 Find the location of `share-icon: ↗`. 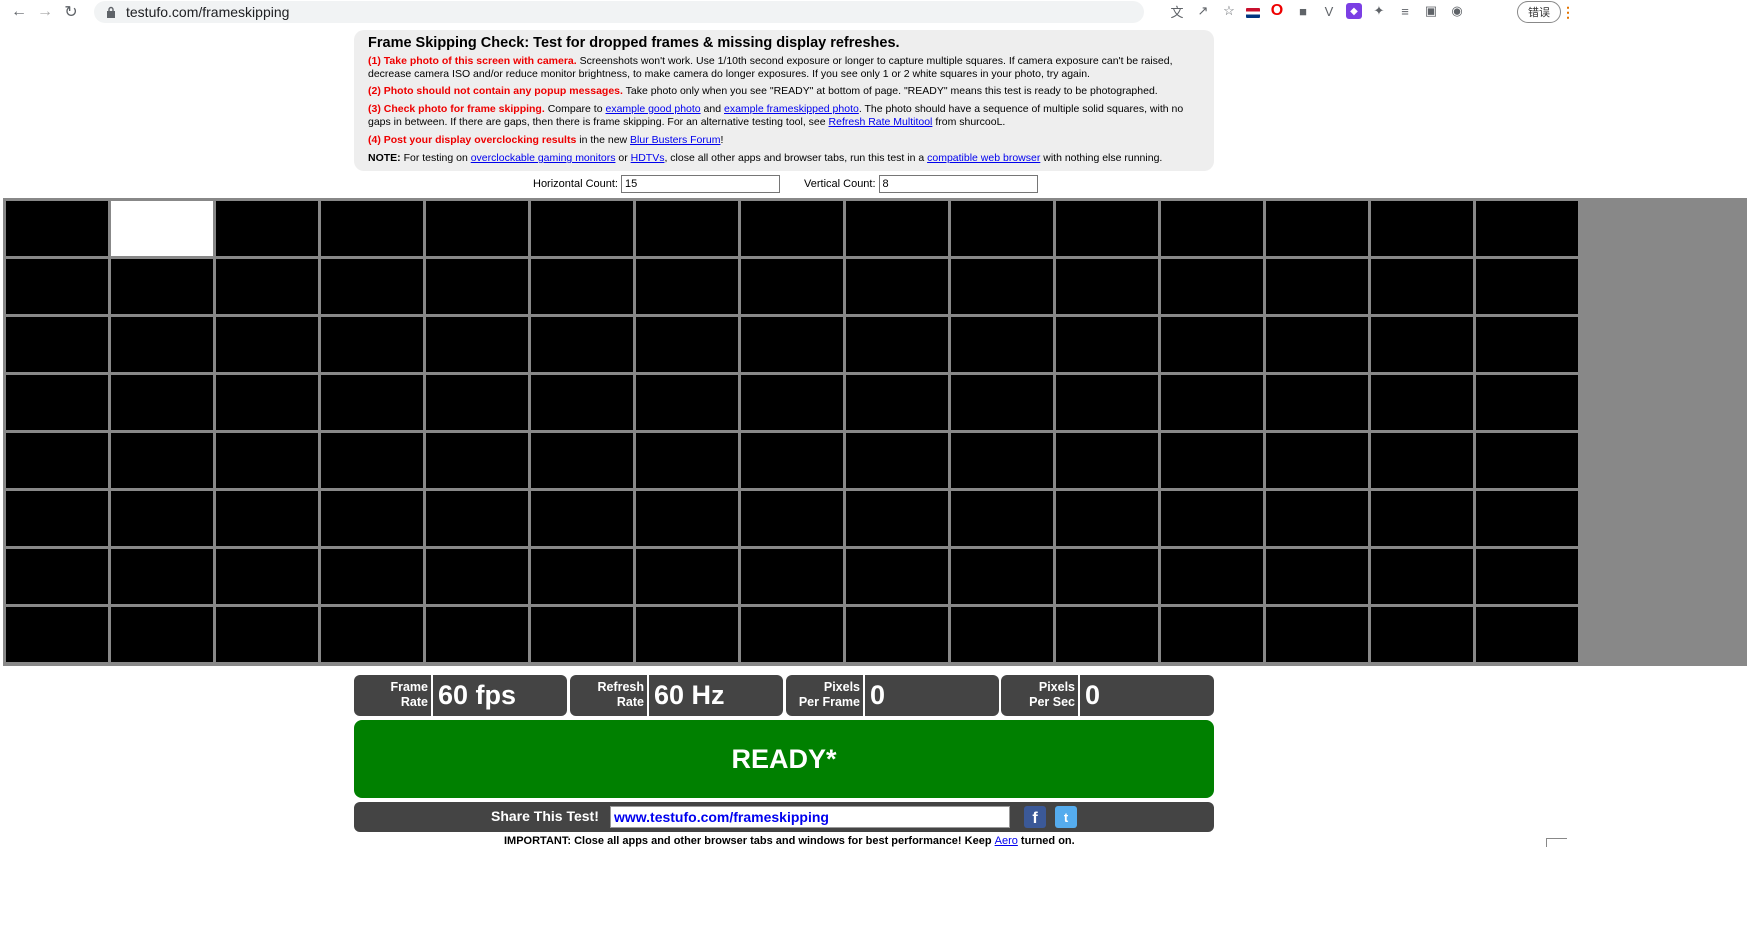

share-icon: ↗ is located at coordinates (1203, 11).